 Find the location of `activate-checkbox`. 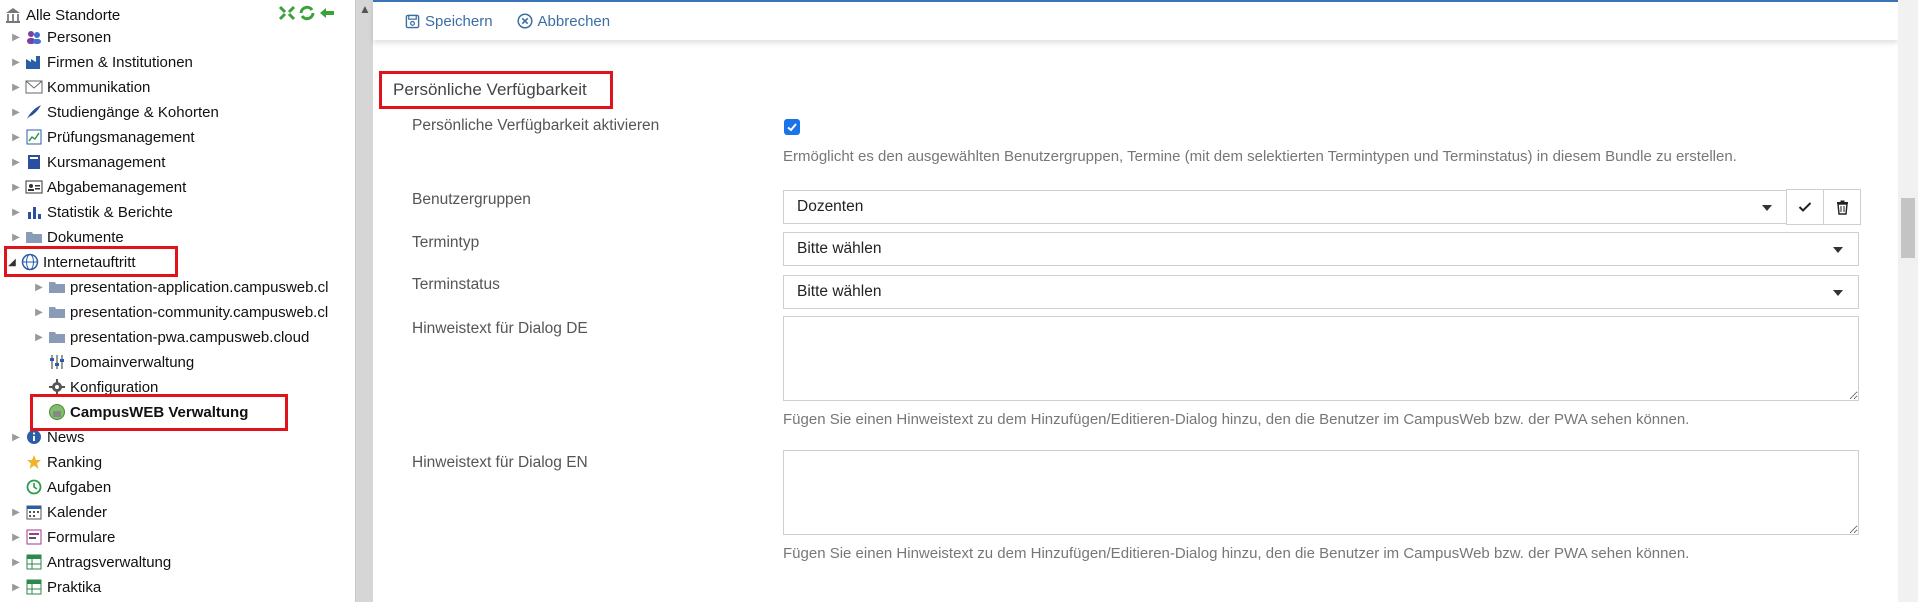

activate-checkbox is located at coordinates (792, 127).